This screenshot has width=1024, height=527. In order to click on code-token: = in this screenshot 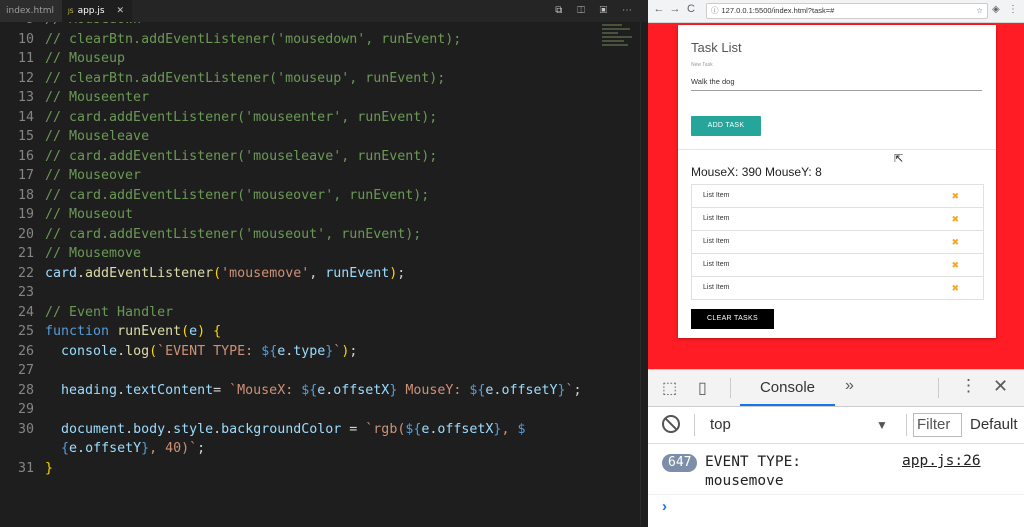, I will do `click(353, 429)`.